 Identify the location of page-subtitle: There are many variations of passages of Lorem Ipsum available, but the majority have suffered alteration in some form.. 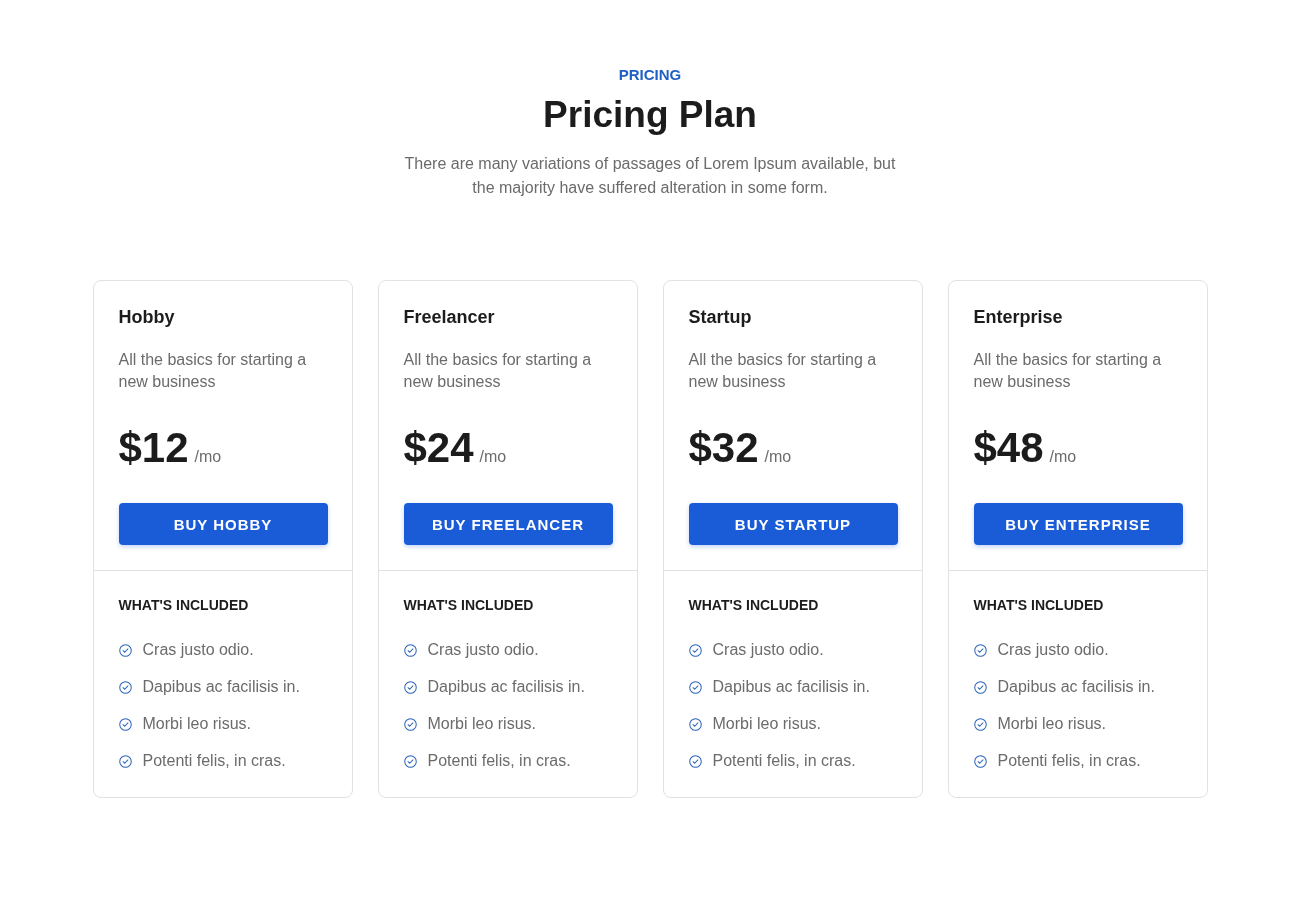
(650, 176).